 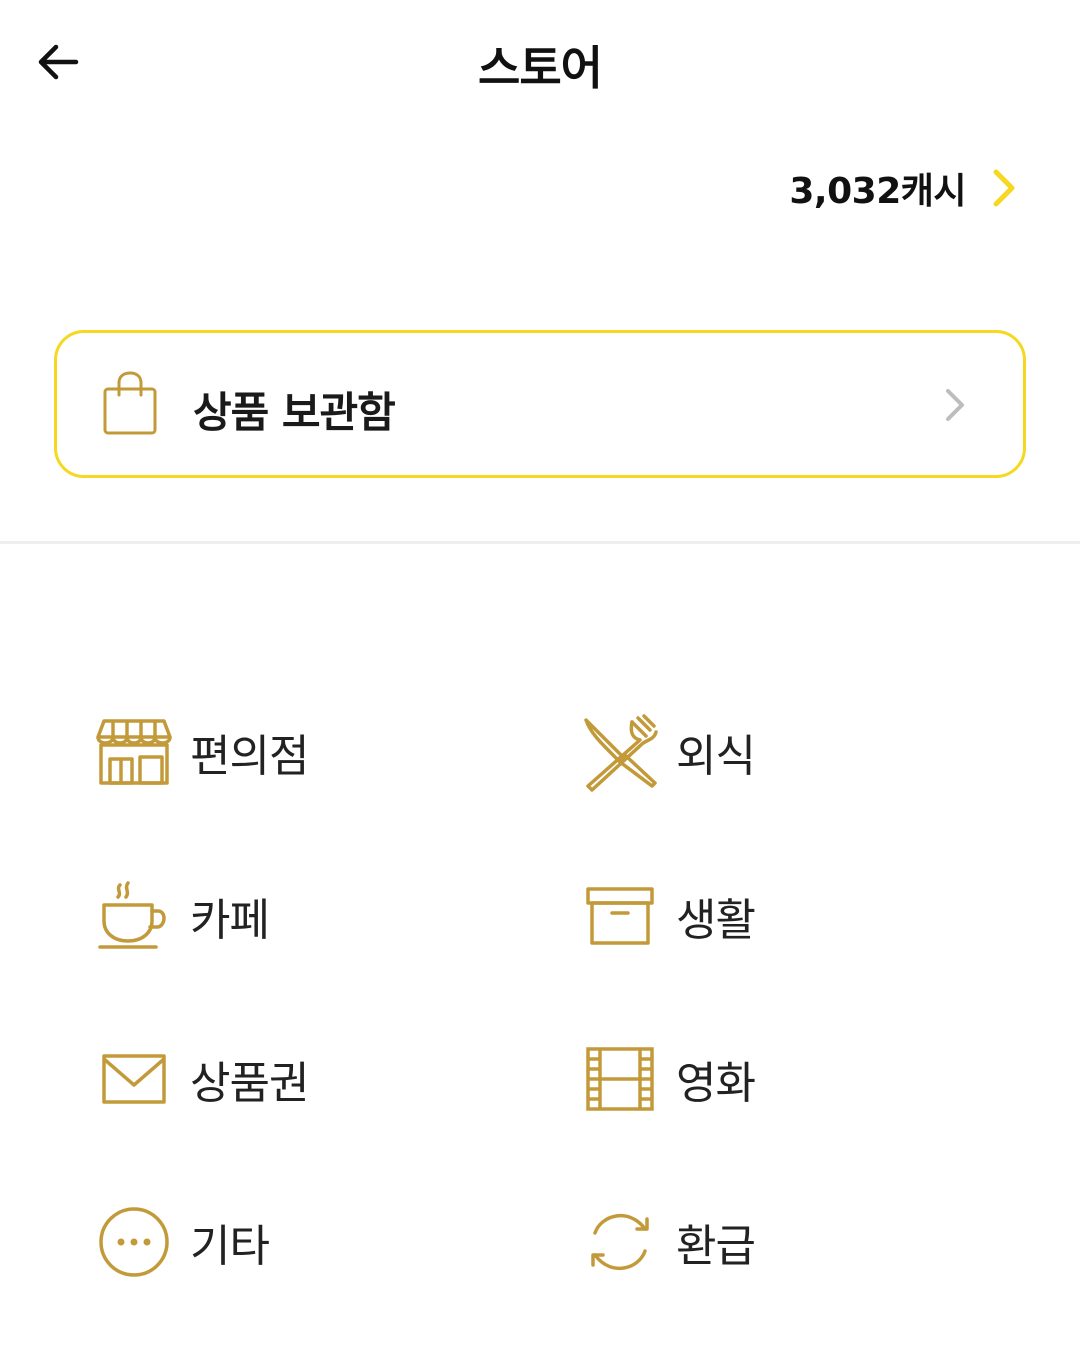 I want to click on header: 스토어, so click(x=540, y=62).